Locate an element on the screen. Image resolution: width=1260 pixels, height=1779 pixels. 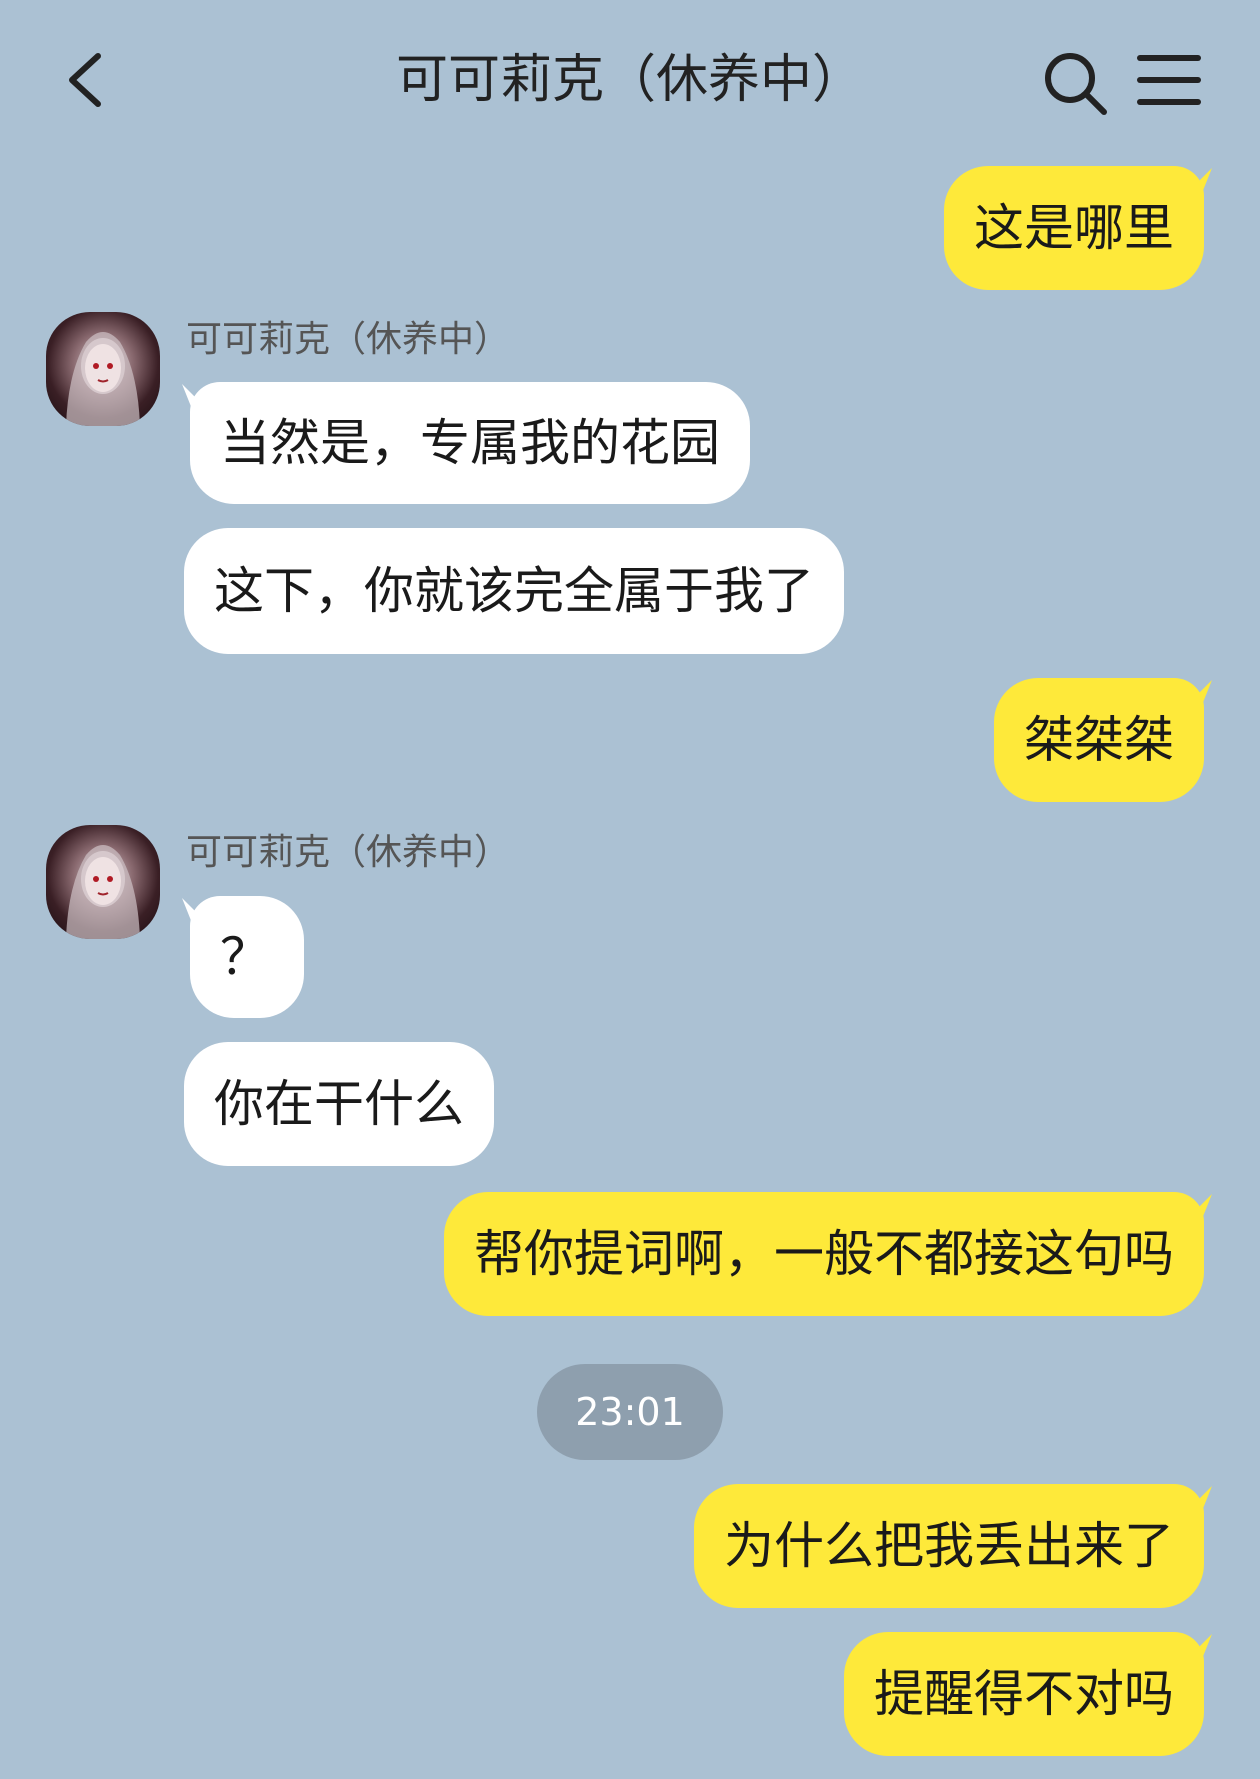
outgoing-message: 桀桀桀 is located at coordinates (1099, 740).